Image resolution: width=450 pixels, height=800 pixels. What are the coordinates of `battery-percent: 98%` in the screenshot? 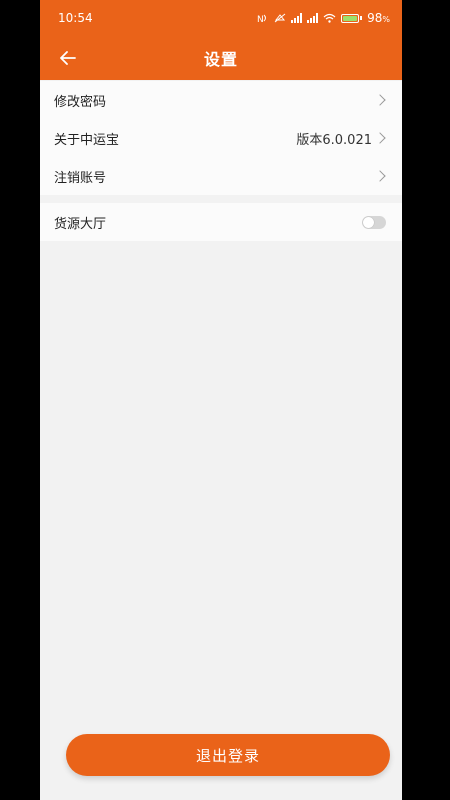 It's located at (378, 18).